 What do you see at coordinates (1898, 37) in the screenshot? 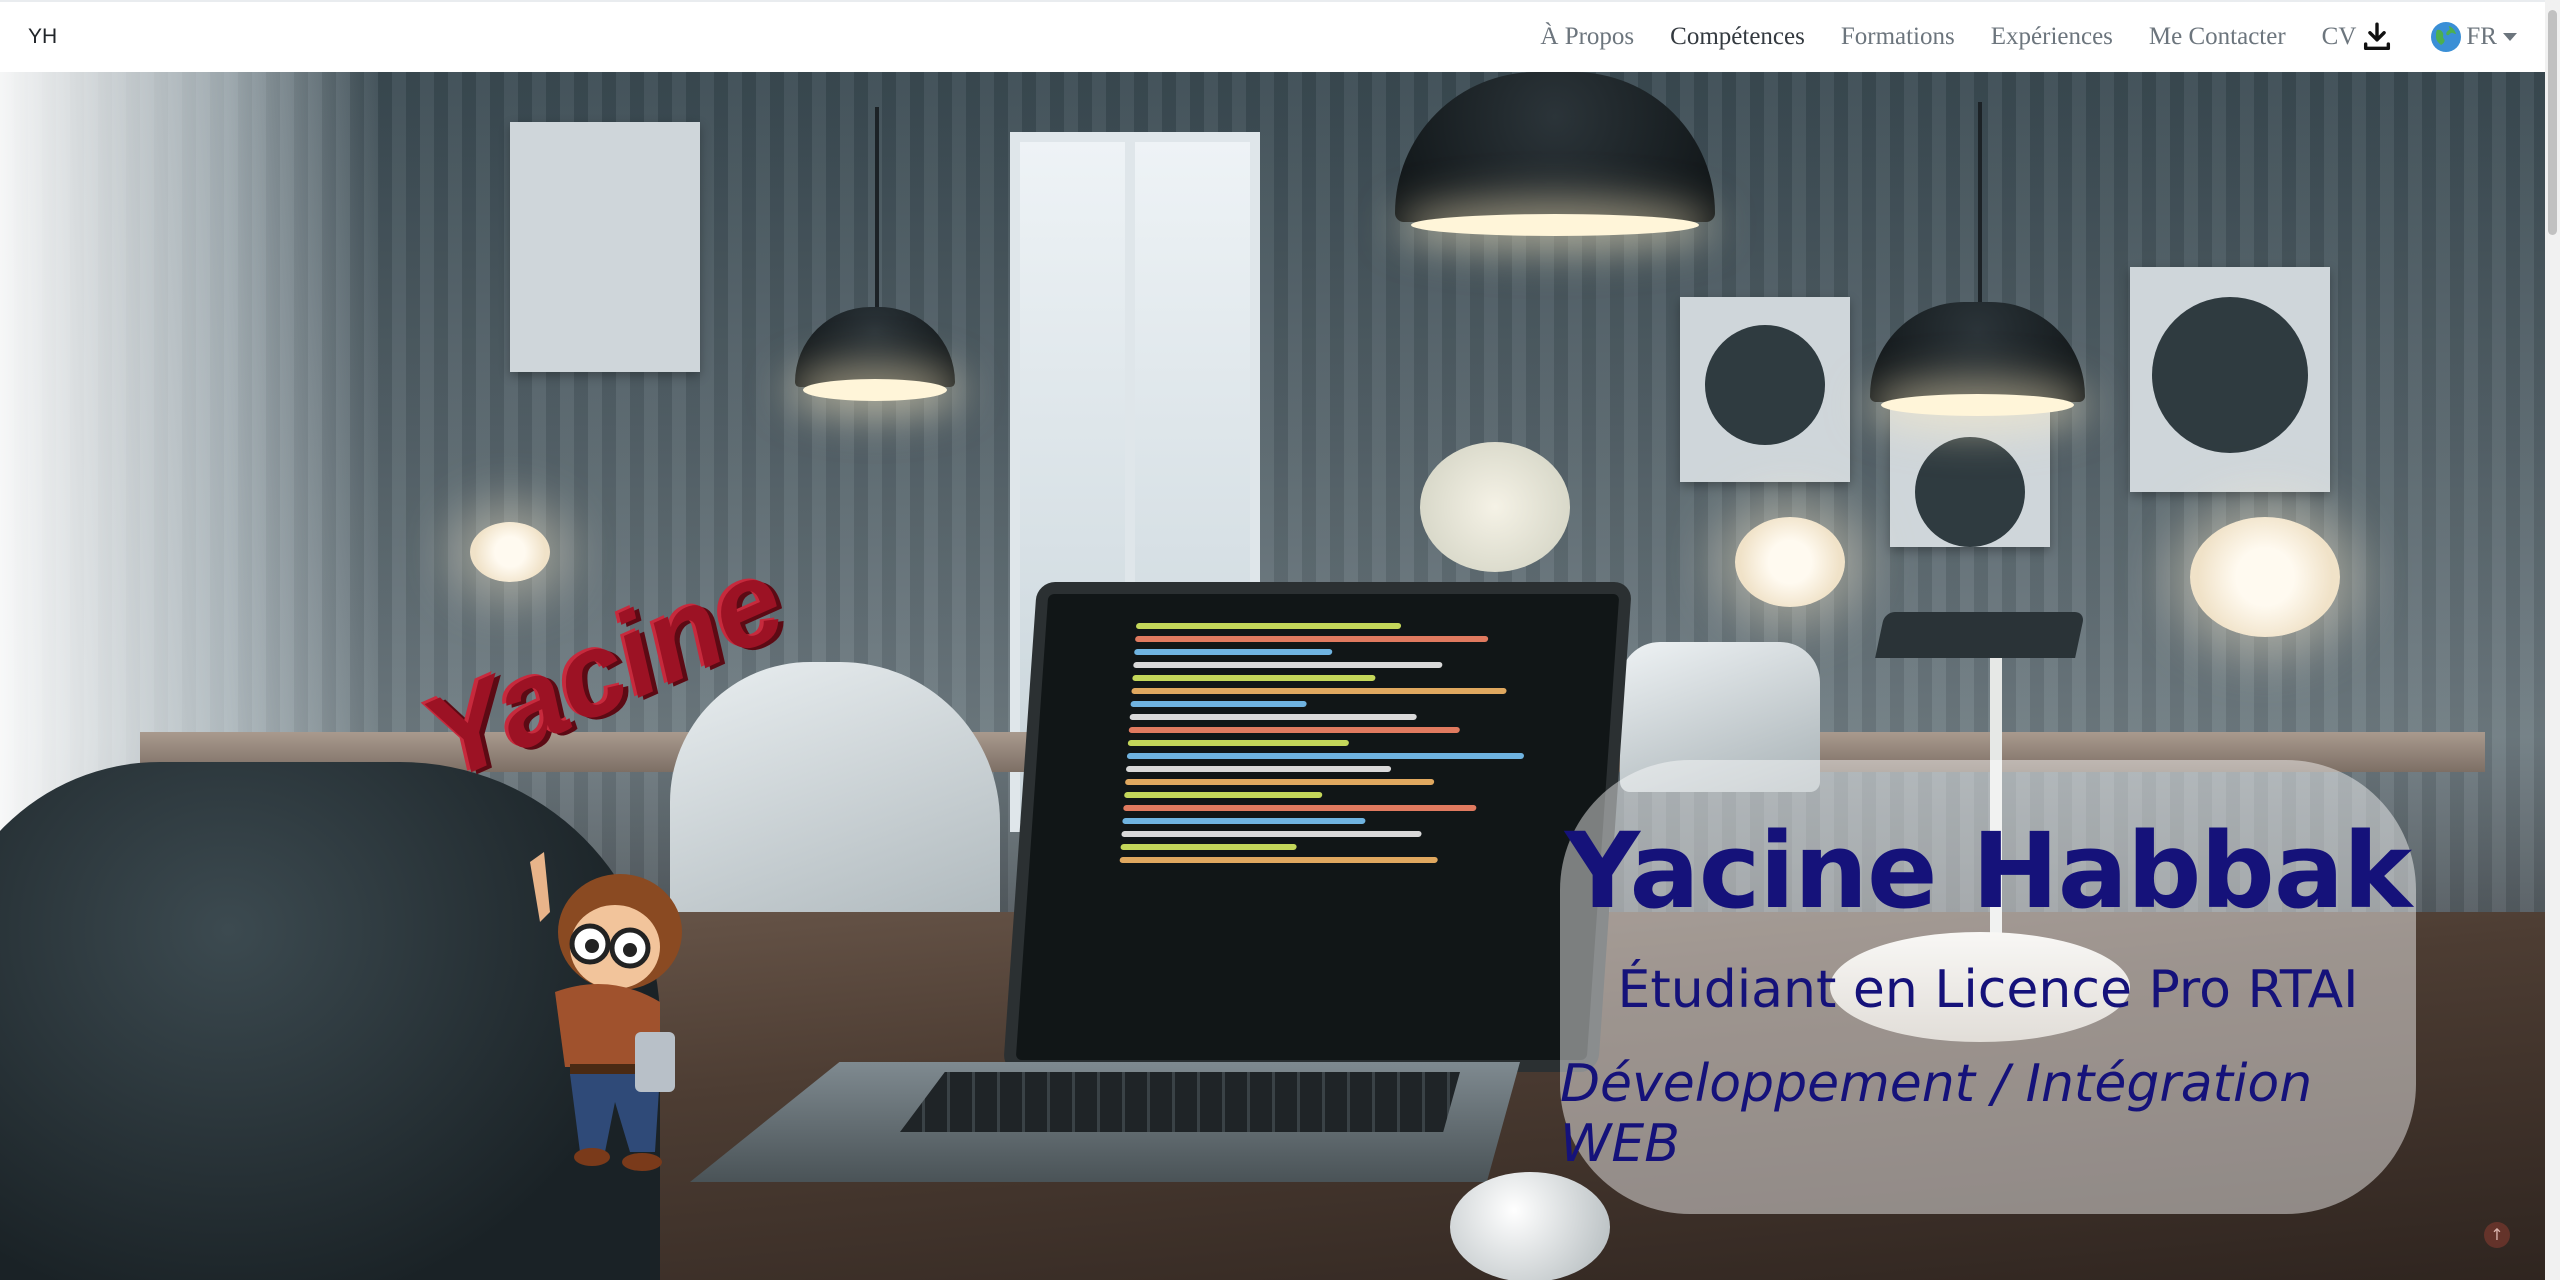
I see `nav-link-formations: Formations` at bounding box center [1898, 37].